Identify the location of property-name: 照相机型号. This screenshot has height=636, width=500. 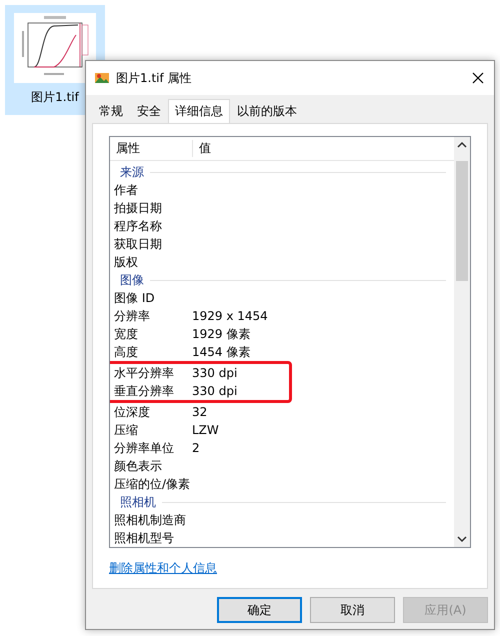
(144, 538).